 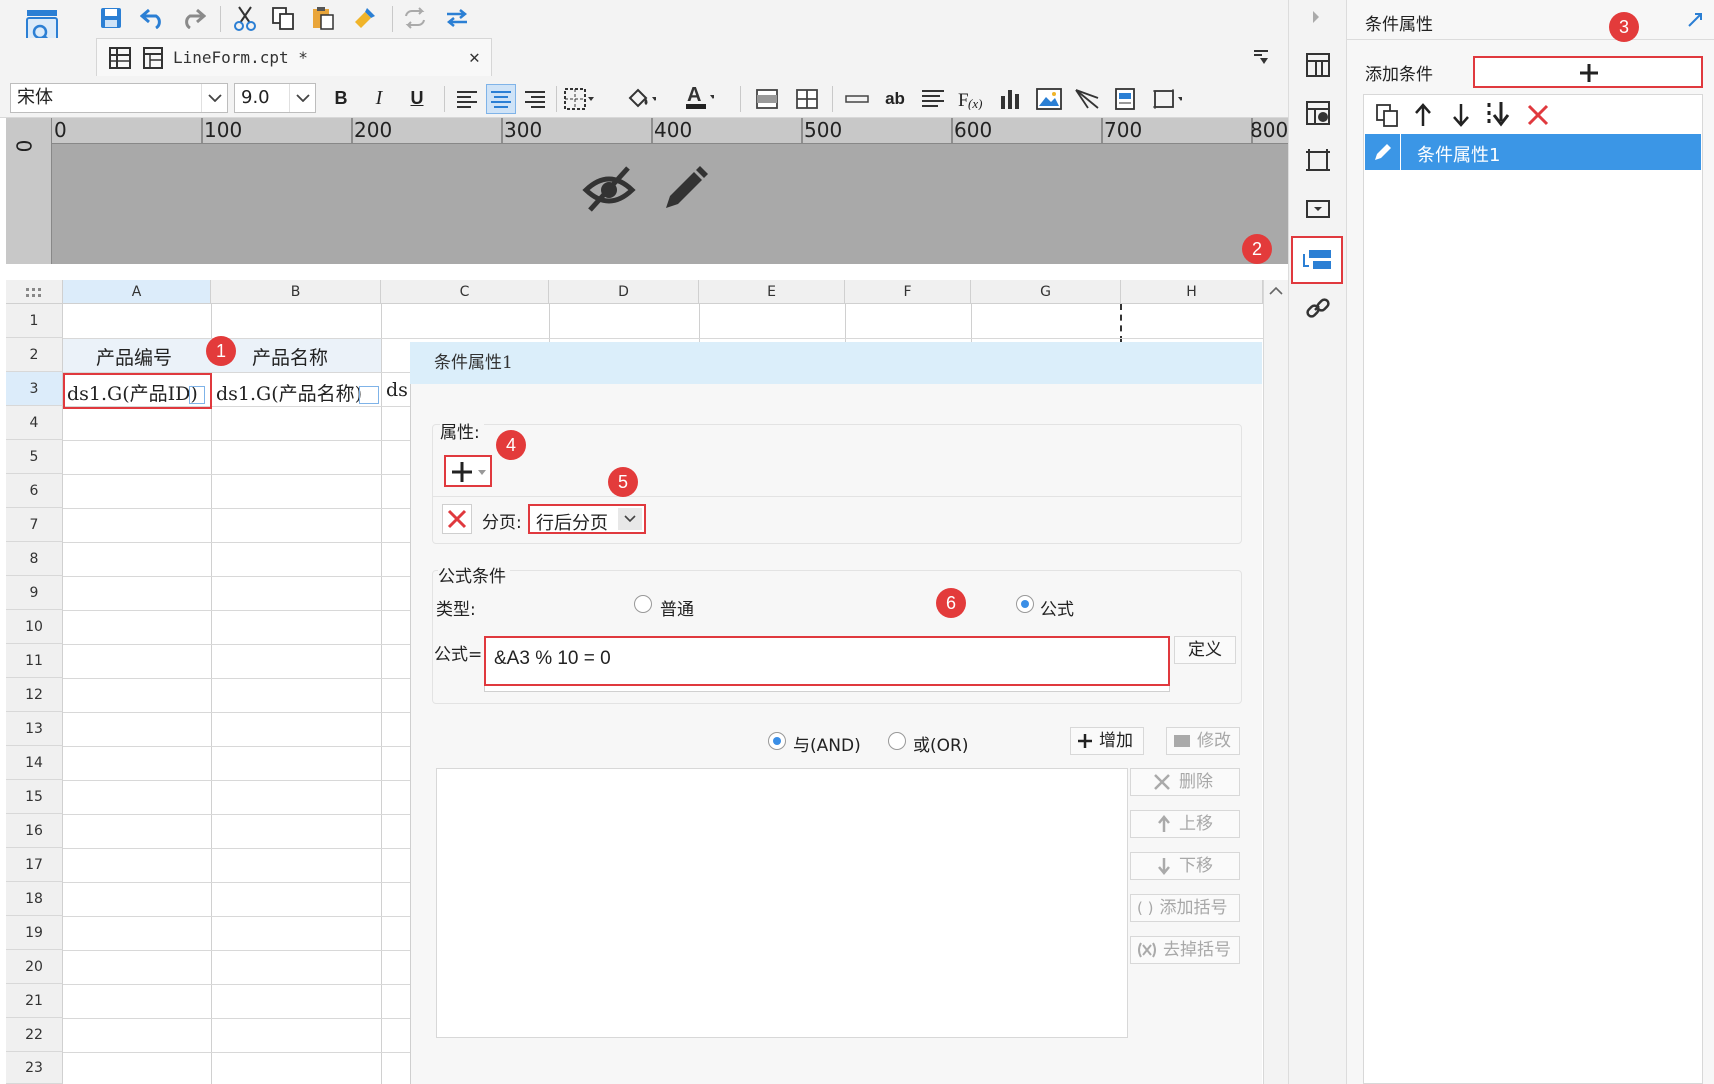 I want to click on fill-color-icon, so click(x=641, y=99).